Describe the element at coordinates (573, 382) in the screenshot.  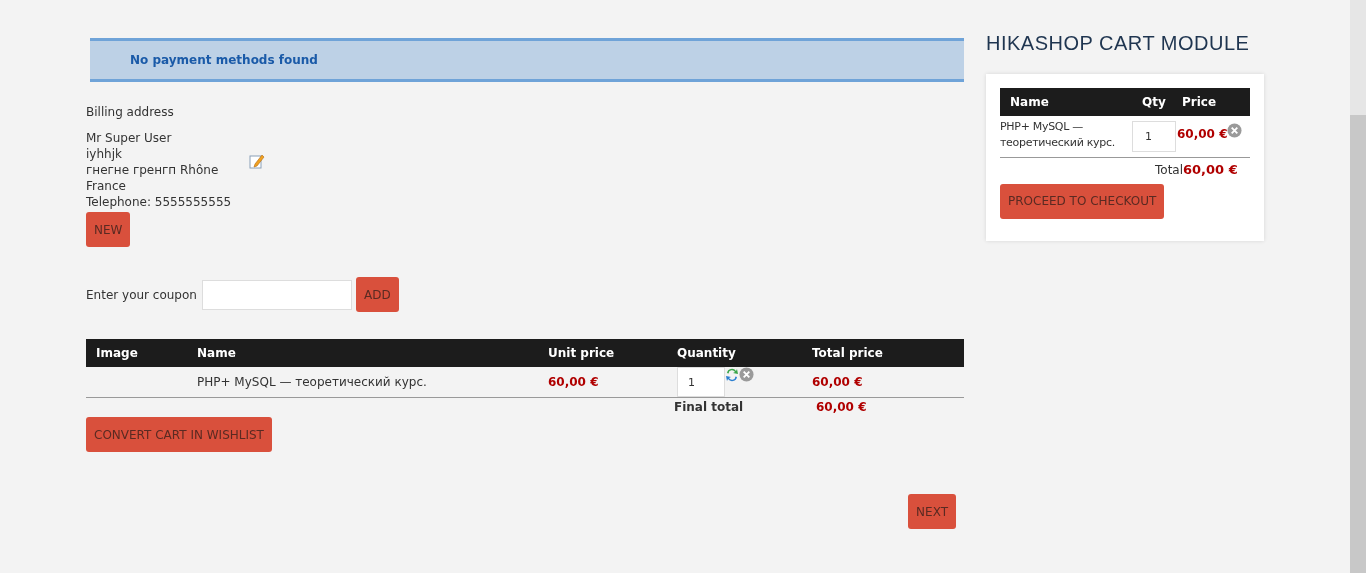
I see `unit-price: 60,00 €` at that location.